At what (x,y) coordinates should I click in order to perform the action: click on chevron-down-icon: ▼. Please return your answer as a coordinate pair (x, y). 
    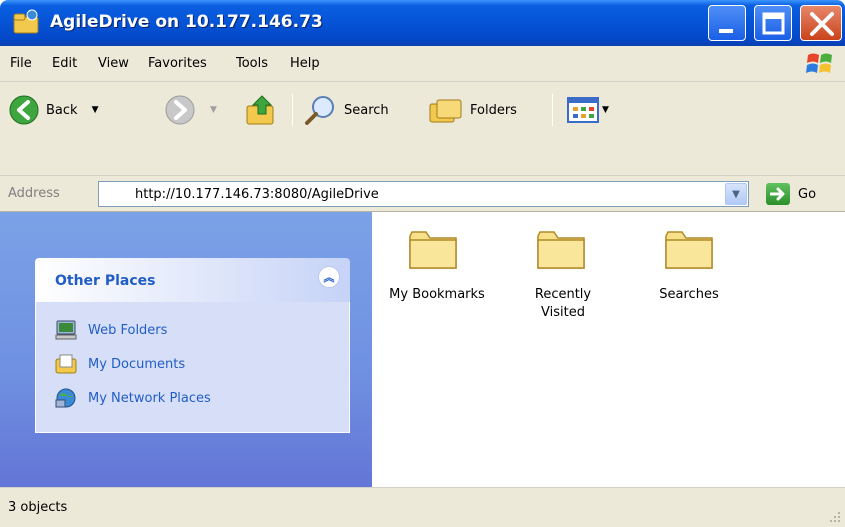
    Looking at the image, I should click on (736, 194).